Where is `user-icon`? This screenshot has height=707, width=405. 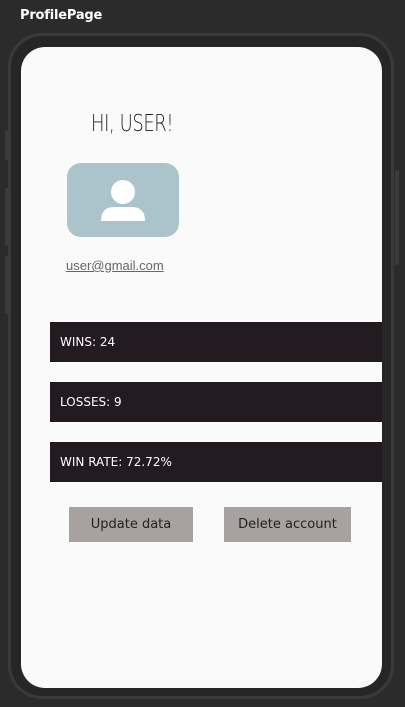
user-icon is located at coordinates (123, 200).